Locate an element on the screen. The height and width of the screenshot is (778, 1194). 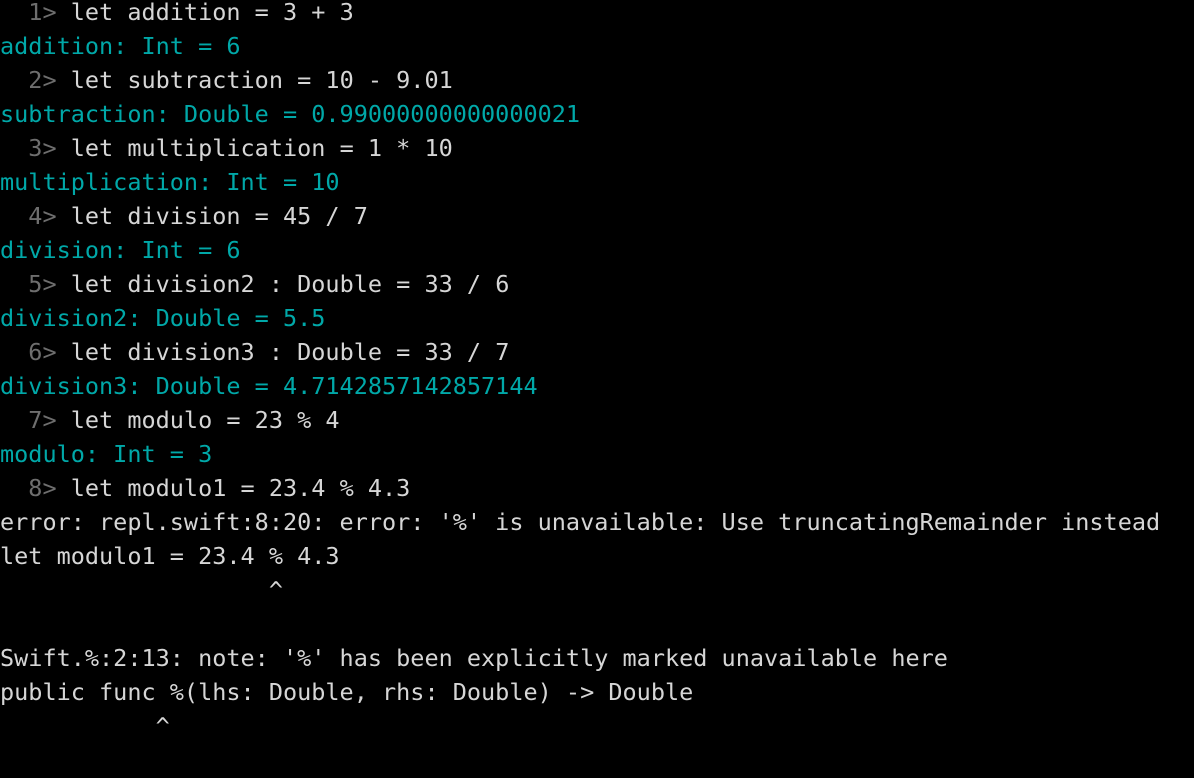
error-line: let modulo1 = 23.4 % 4.3 is located at coordinates (597, 556).